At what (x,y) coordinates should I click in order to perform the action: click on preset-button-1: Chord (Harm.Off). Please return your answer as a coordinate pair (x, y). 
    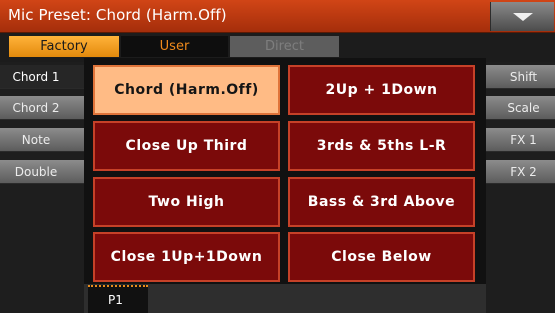
    Looking at the image, I should click on (186, 90).